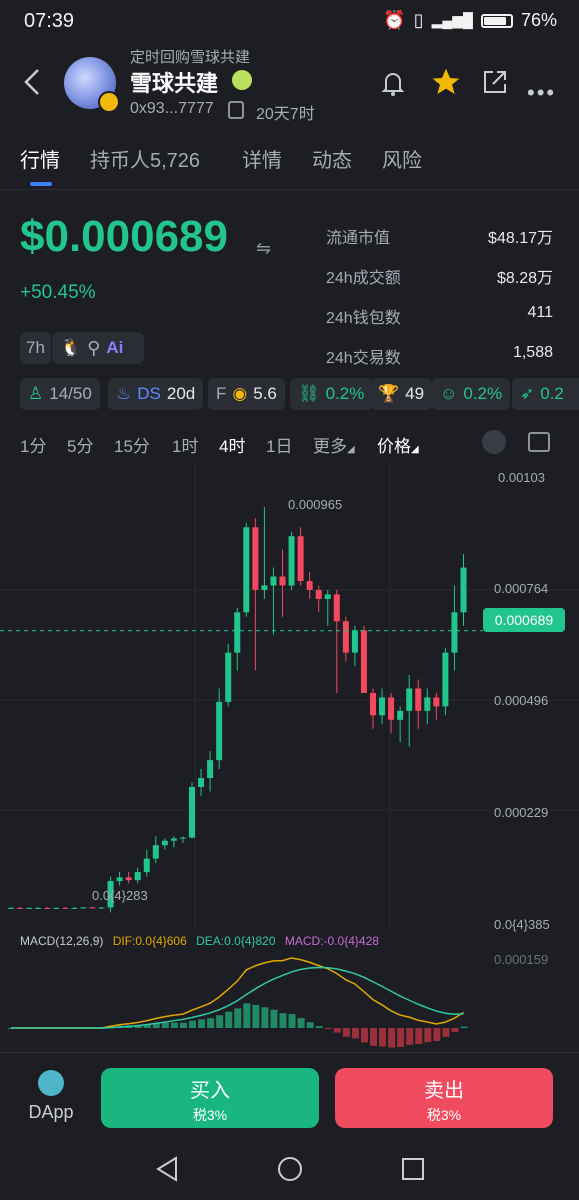  Describe the element at coordinates (60, 394) in the screenshot. I see `holders-chip: ♙ 14/50` at that location.